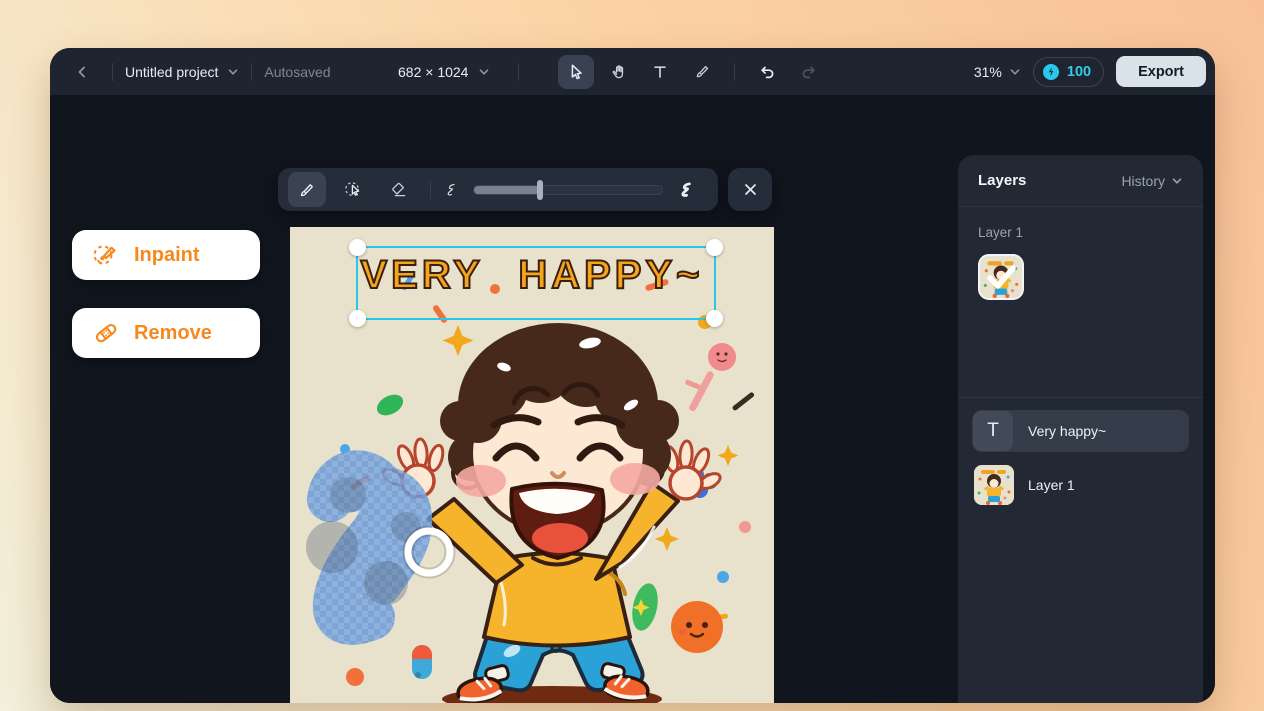 This screenshot has height=711, width=1264. Describe the element at coordinates (692, 470) in the screenshot. I see `right-hand` at that location.